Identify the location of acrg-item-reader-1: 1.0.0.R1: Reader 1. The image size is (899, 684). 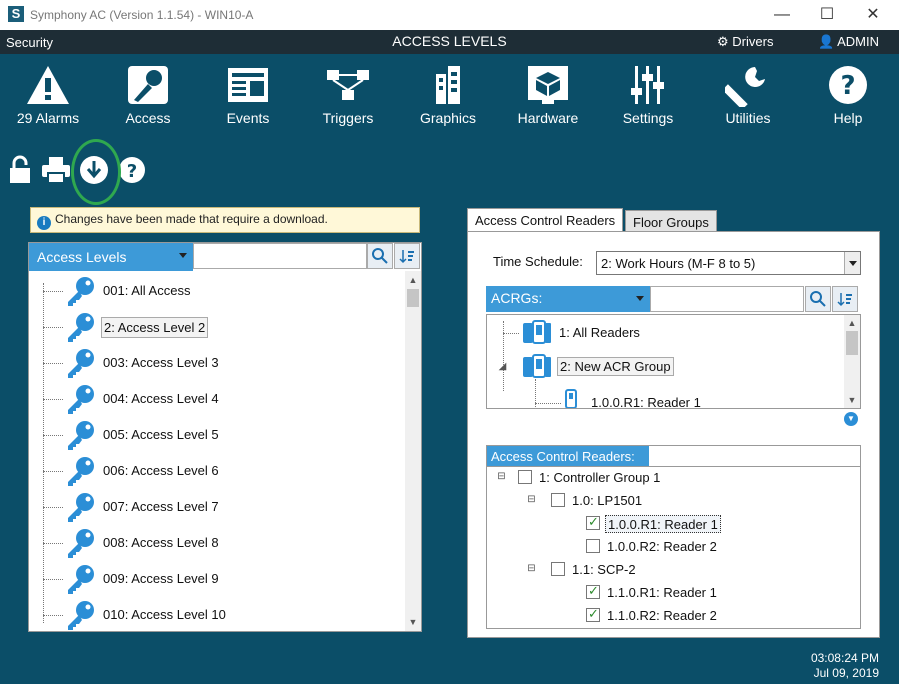
(633, 398).